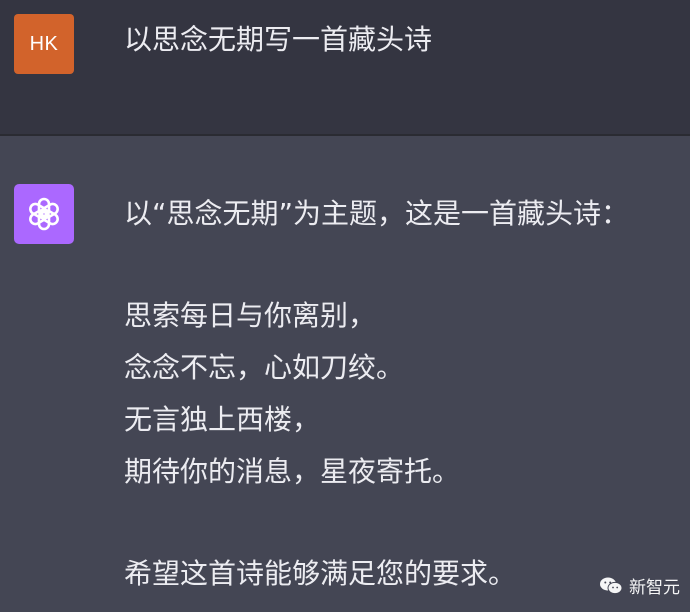  What do you see at coordinates (320, 573) in the screenshot?
I see `assistant-closing-text: 希望这首诗能够满足您的要求。` at bounding box center [320, 573].